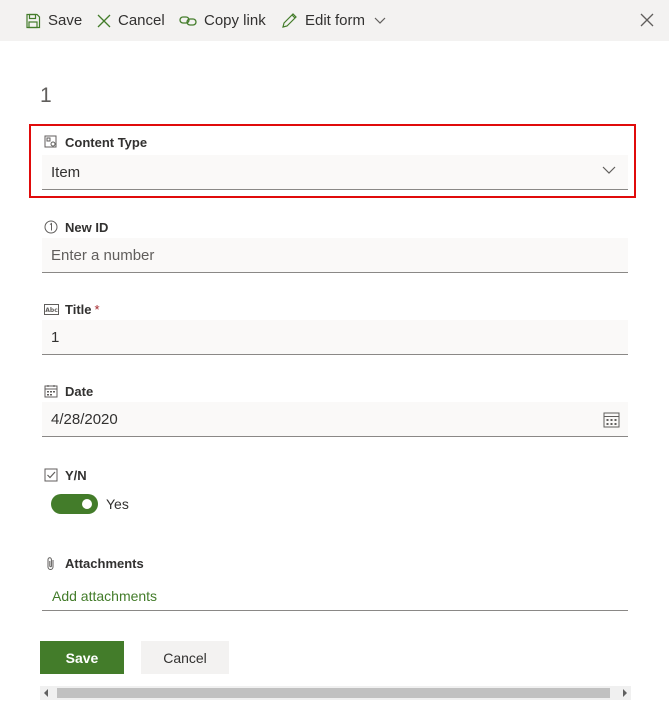  I want to click on edit-form-label: Edit form, so click(335, 20).